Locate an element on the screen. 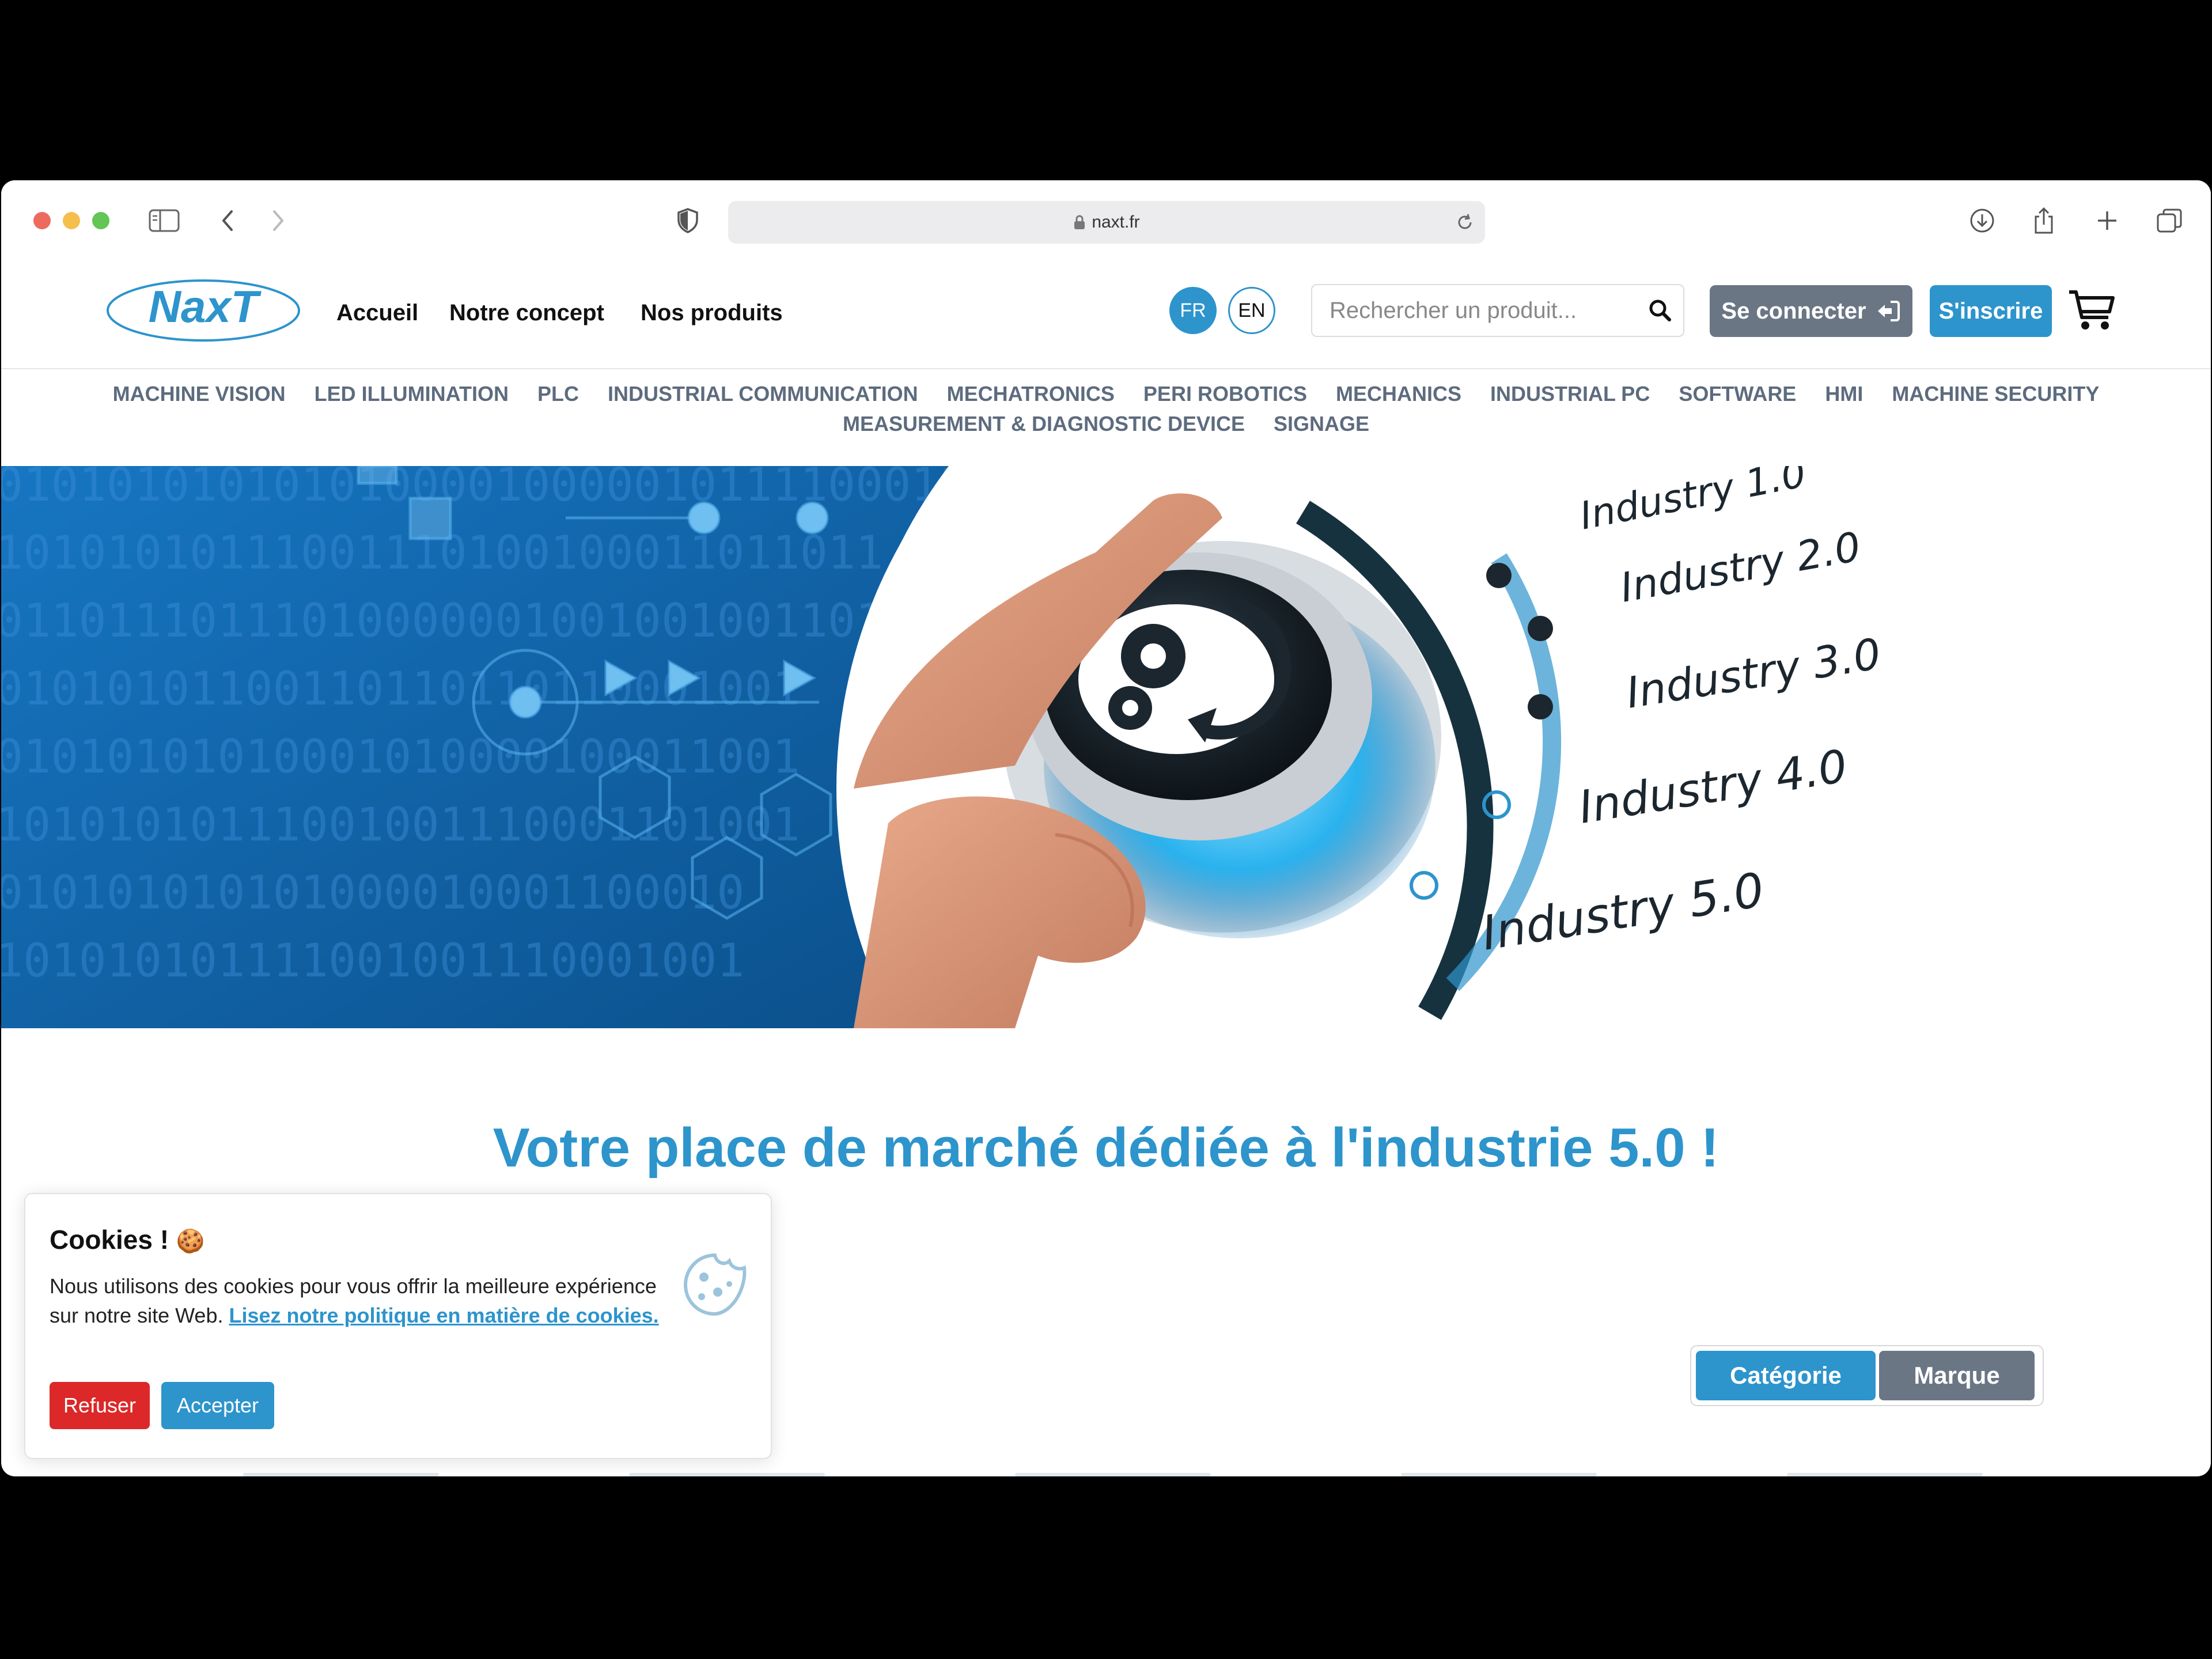  cookie-title-text: Cookies ! is located at coordinates (109, 1240).